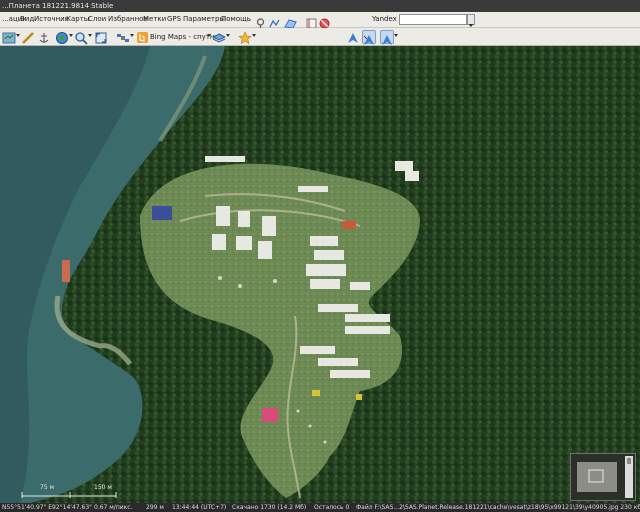  I want to click on ruler-button, so click(28, 37).